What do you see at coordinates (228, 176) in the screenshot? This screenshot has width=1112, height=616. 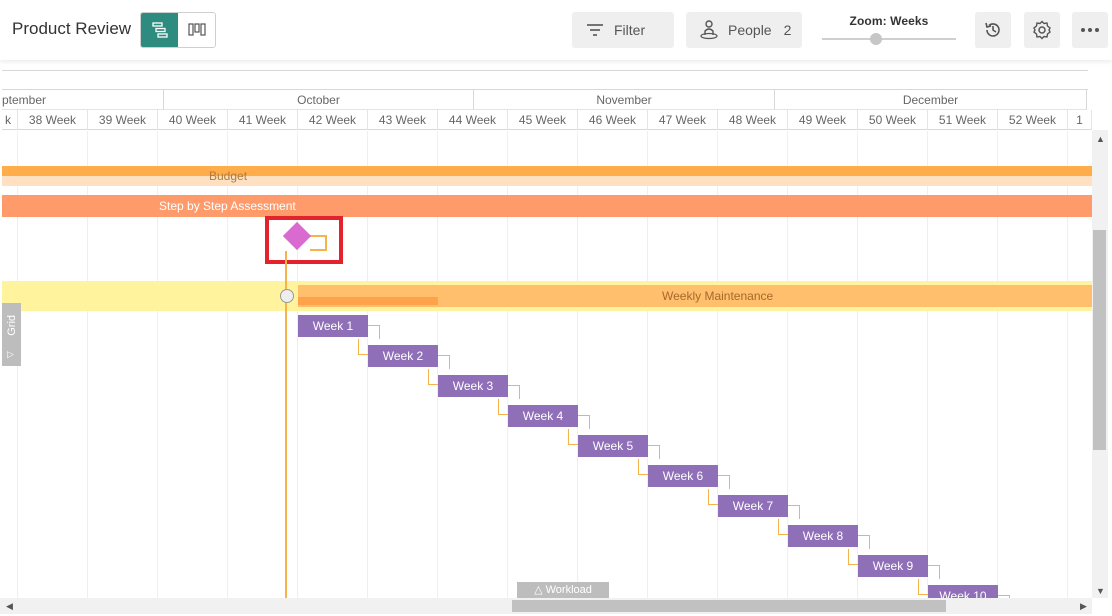 I see `budget-label: Budget` at bounding box center [228, 176].